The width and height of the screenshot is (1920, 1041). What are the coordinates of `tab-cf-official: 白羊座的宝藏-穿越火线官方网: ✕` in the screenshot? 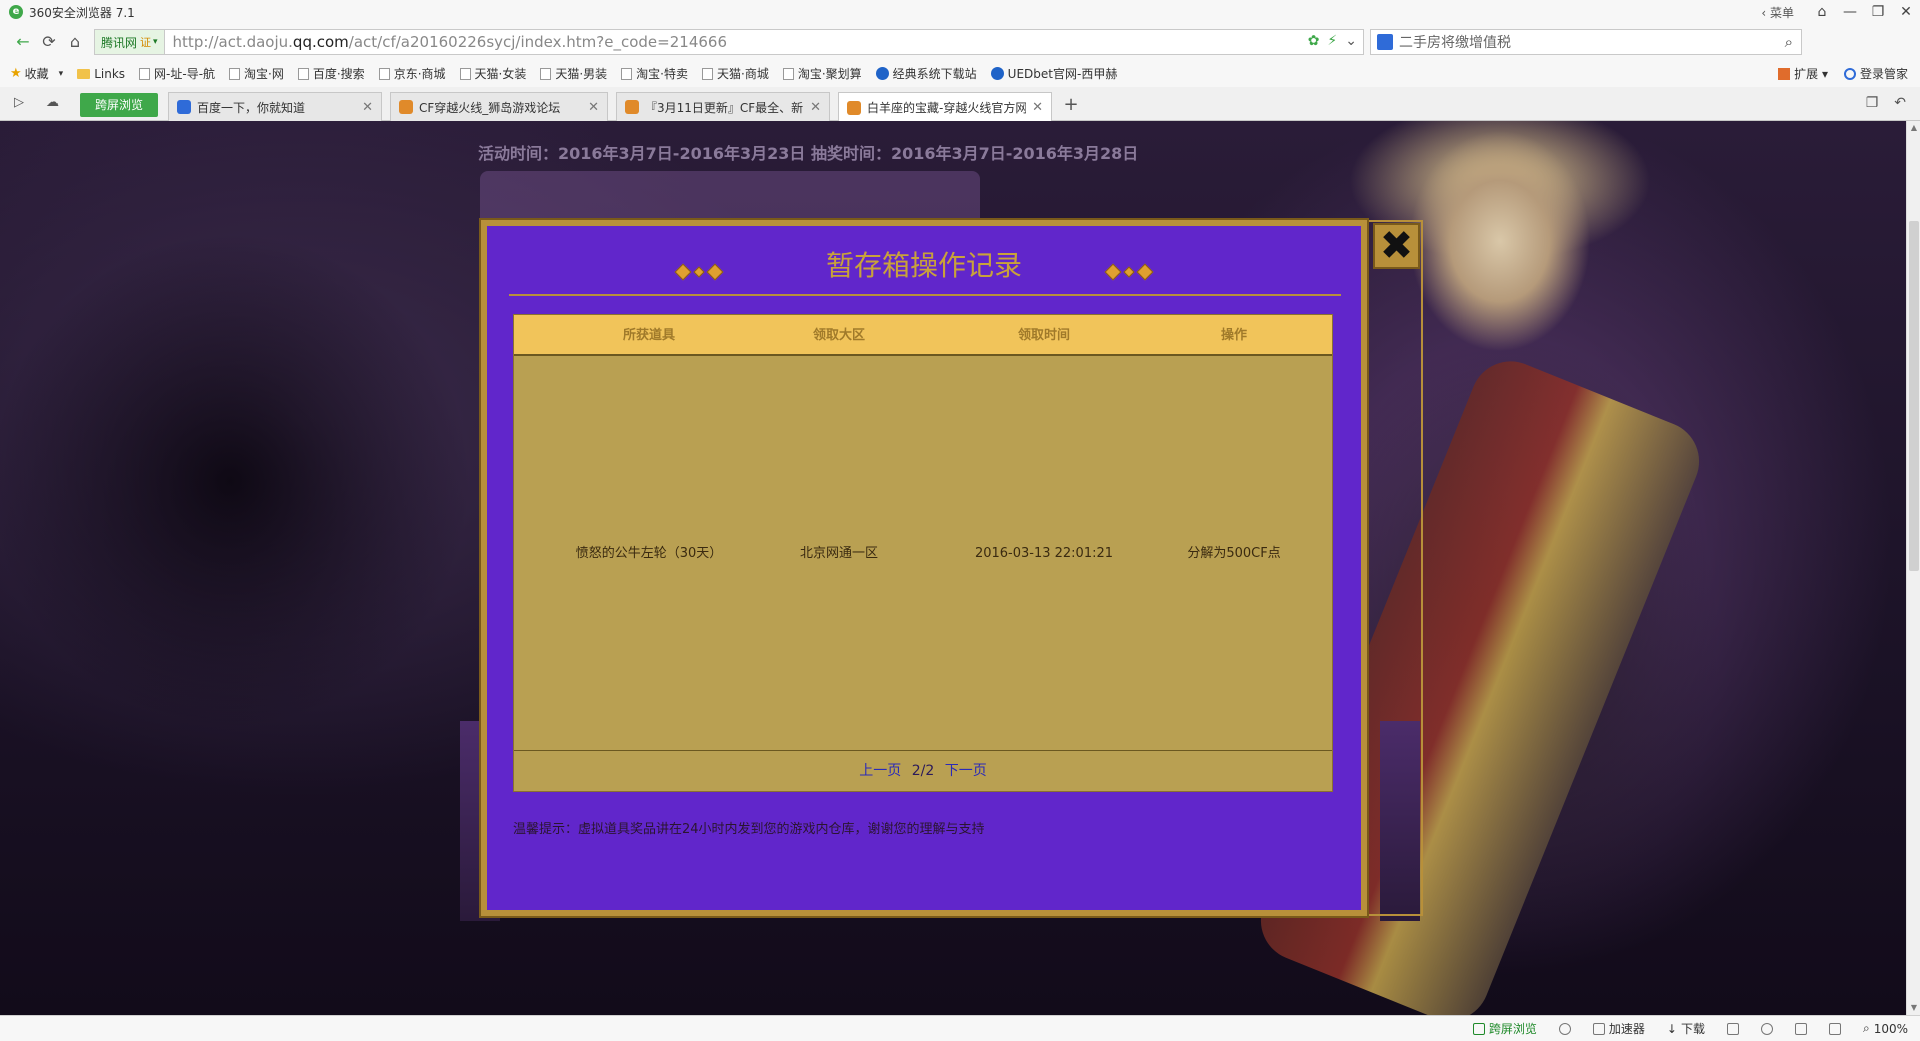 It's located at (945, 107).